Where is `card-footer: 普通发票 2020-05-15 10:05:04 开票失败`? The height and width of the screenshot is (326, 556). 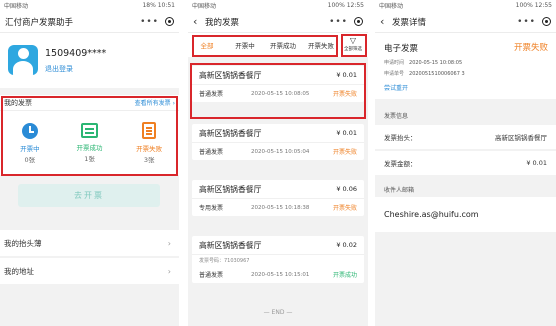 card-footer: 普通发票 2020-05-15 10:05:04 开票失败 is located at coordinates (278, 151).